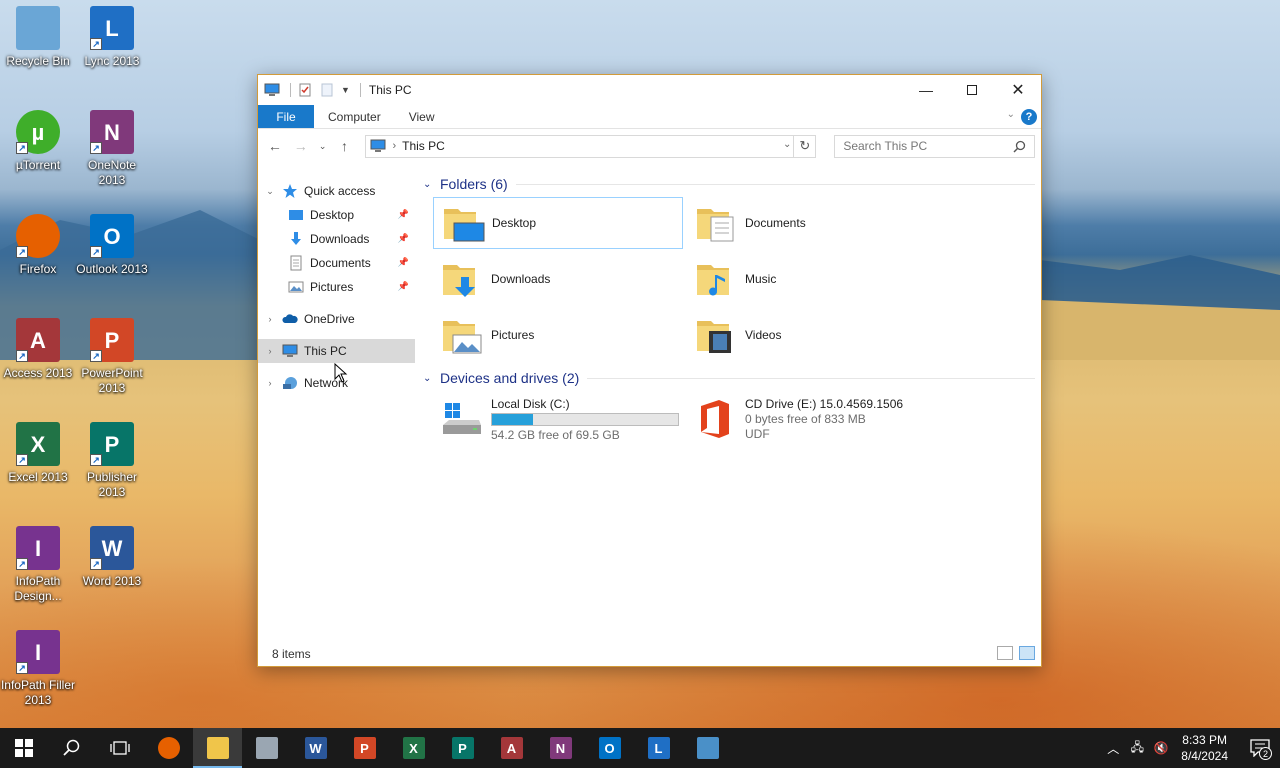 The height and width of the screenshot is (768, 1280). Describe the element at coordinates (812, 223) in the screenshot. I see `folder-documents: Documents` at that location.